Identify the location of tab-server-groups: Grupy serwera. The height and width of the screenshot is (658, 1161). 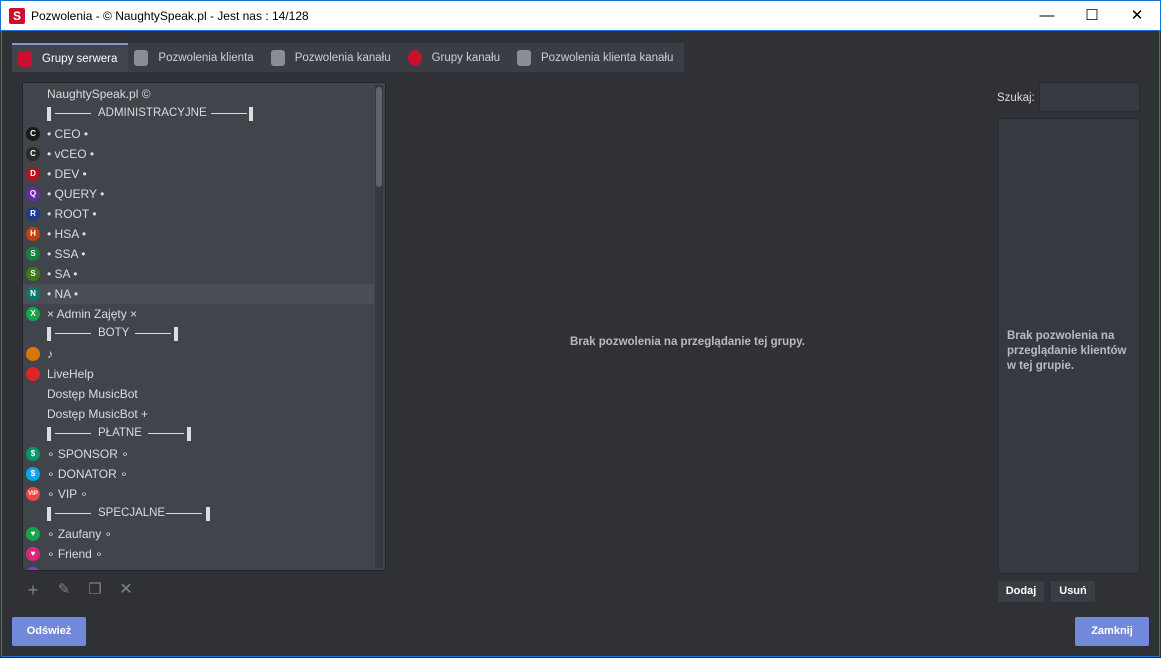
(70, 57).